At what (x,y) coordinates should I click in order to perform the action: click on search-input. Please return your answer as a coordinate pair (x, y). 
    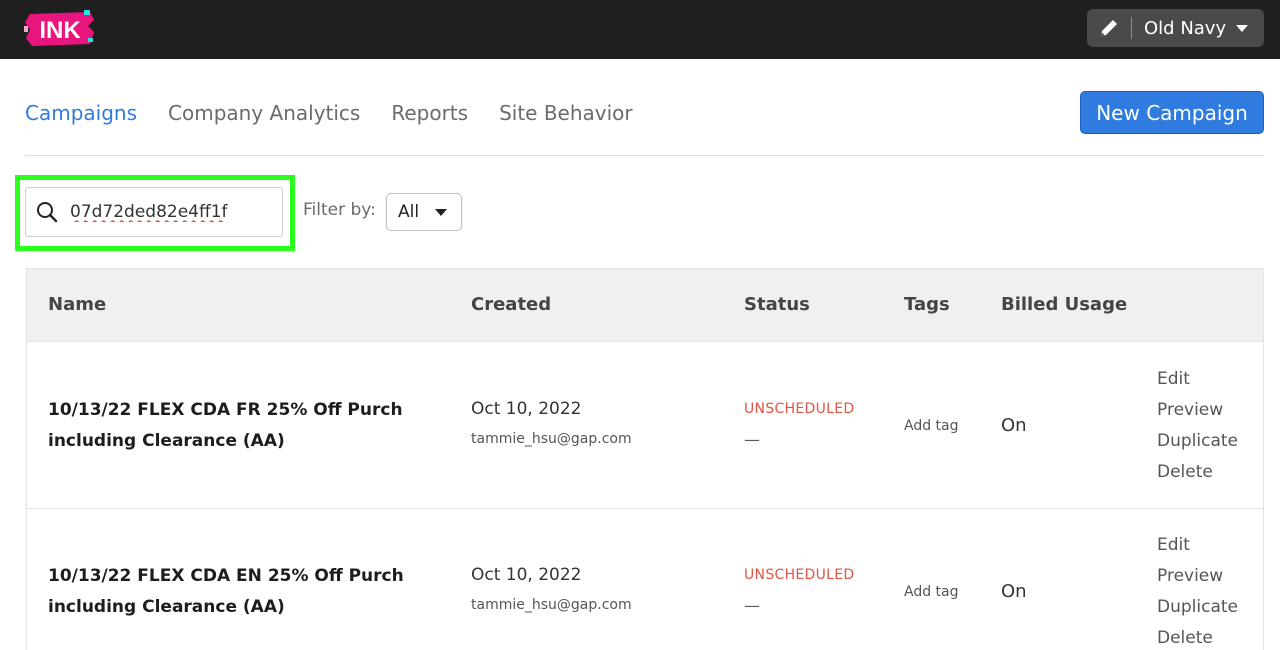
    Looking at the image, I should click on (165, 212).